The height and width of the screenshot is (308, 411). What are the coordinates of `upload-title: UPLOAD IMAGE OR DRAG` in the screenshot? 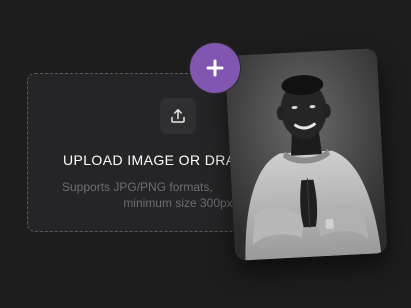 It's located at (155, 160).